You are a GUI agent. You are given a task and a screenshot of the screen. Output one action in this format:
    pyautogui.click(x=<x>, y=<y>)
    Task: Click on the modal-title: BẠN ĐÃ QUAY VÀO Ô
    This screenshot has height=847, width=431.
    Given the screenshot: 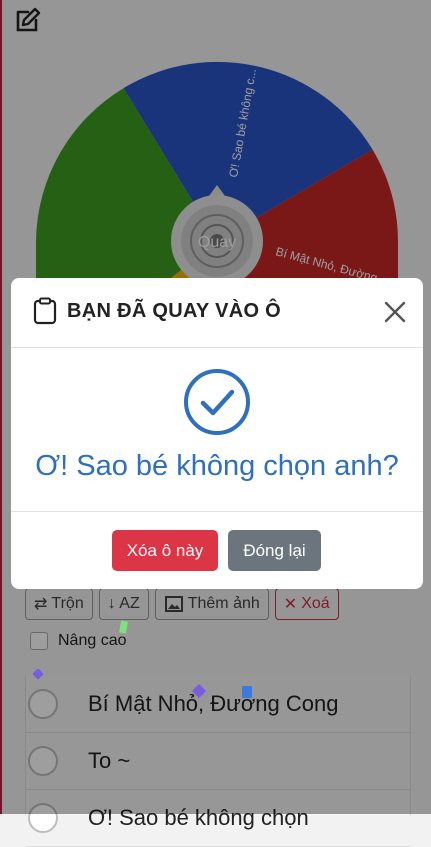 What is the action you would take?
    pyautogui.click(x=174, y=311)
    